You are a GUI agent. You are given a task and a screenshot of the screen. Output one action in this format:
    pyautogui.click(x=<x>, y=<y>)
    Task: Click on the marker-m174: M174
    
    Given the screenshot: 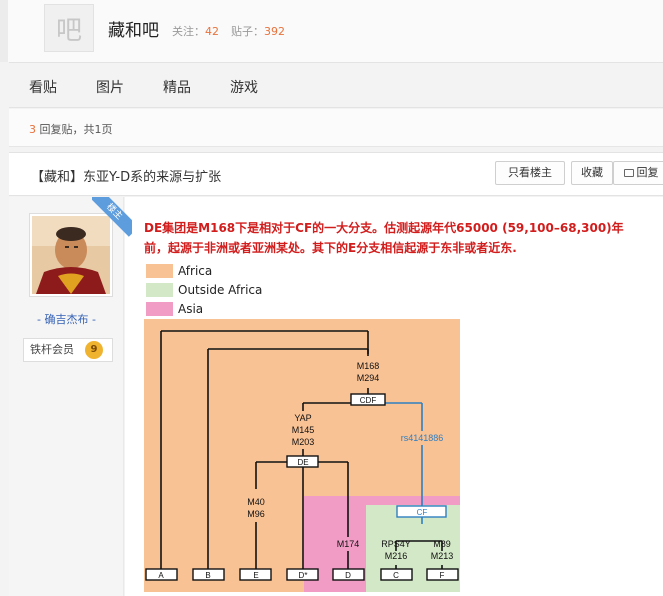 What is the action you would take?
    pyautogui.click(x=348, y=544)
    